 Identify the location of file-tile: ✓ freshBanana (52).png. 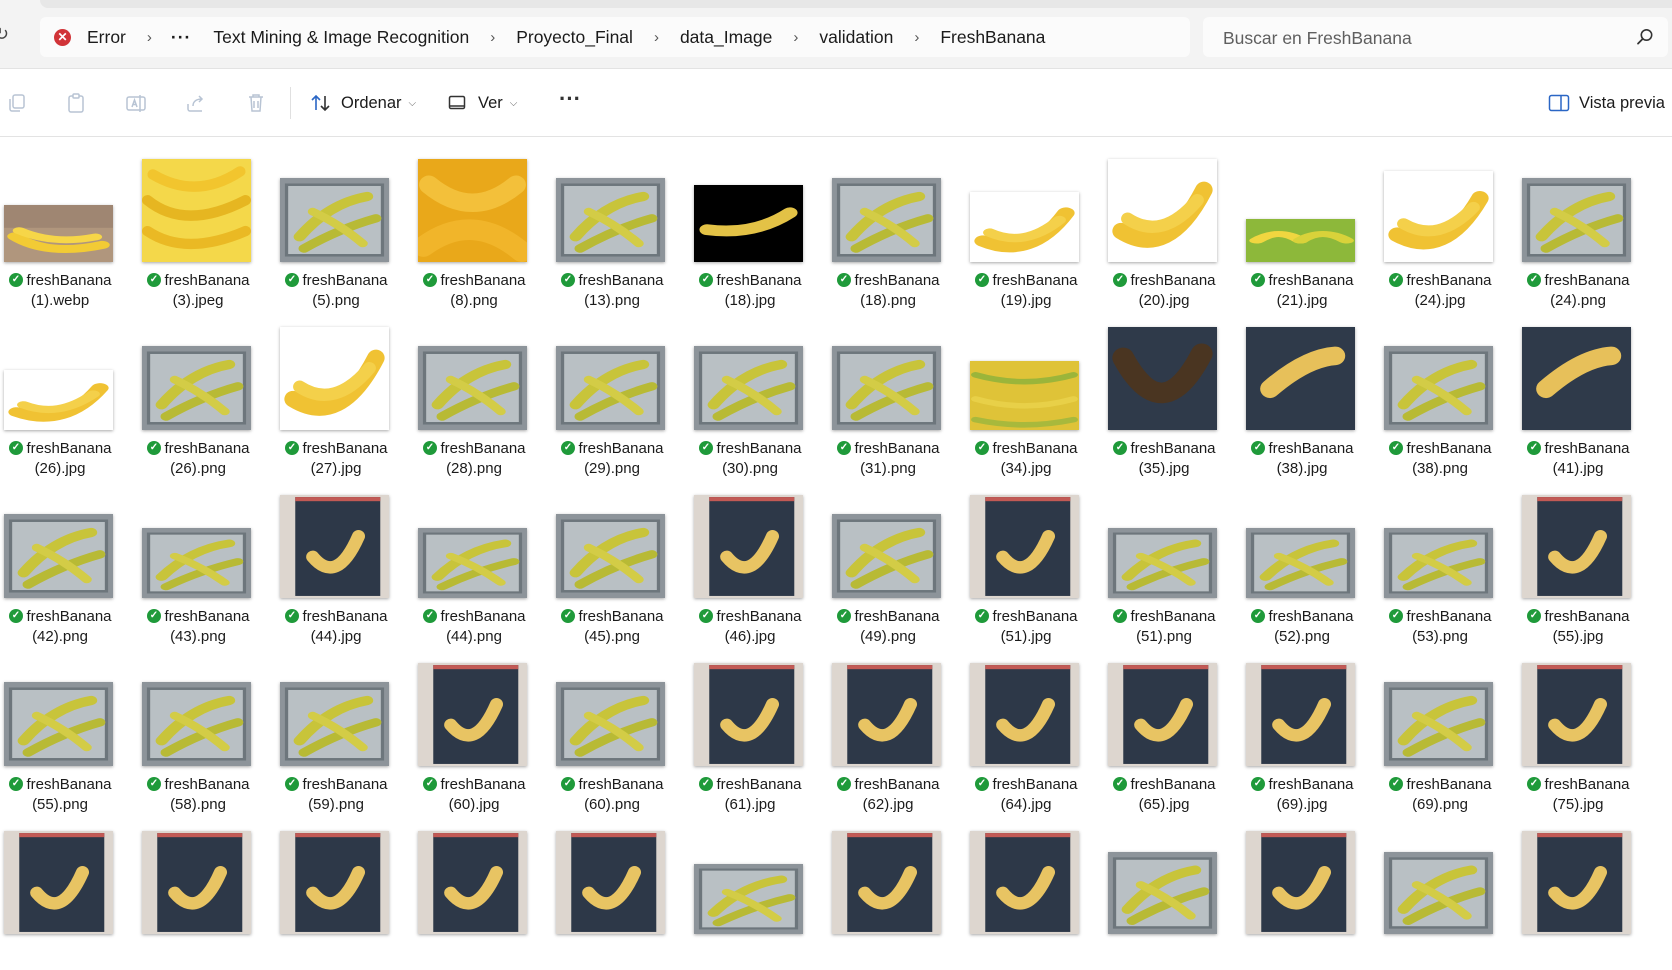
(1302, 559).